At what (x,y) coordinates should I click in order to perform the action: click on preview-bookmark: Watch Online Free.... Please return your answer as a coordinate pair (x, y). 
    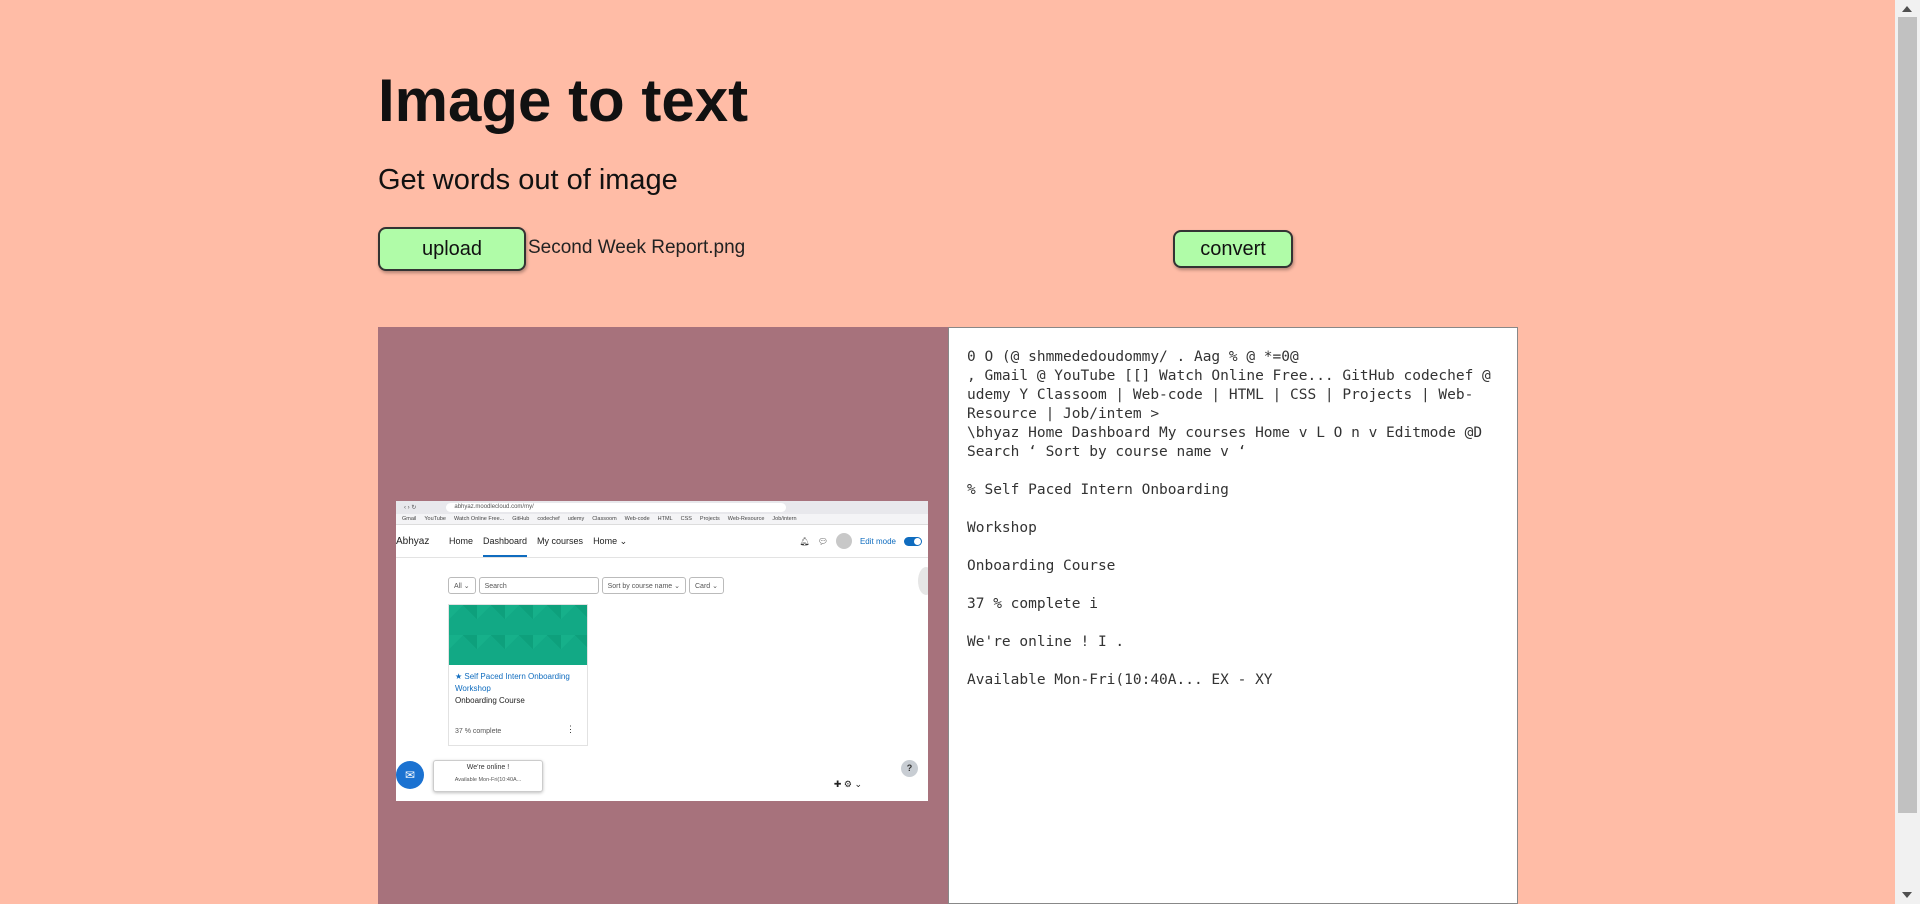
    Looking at the image, I should click on (479, 519).